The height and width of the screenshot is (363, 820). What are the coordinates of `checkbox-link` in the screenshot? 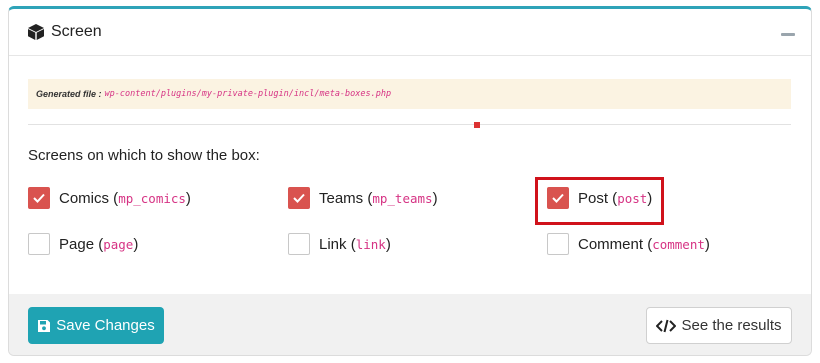 It's located at (299, 244).